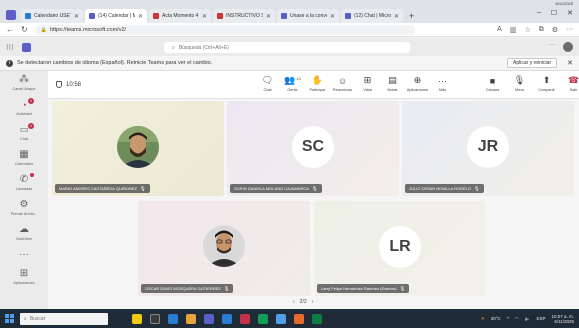 The width and height of the screenshot is (579, 328). I want to click on participant-tile: JR JULIO CESAR BONILLA RODELO 🎙, so click(488, 148).